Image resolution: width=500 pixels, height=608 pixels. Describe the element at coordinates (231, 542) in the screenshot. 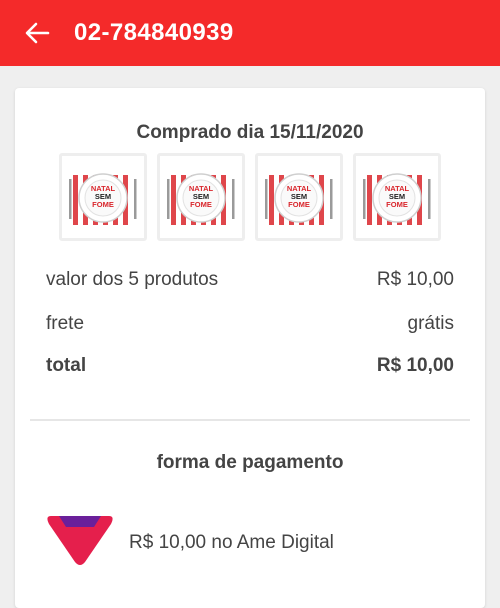

I see `payment-method-text: R$ 10,00 no Ame Digital` at that location.